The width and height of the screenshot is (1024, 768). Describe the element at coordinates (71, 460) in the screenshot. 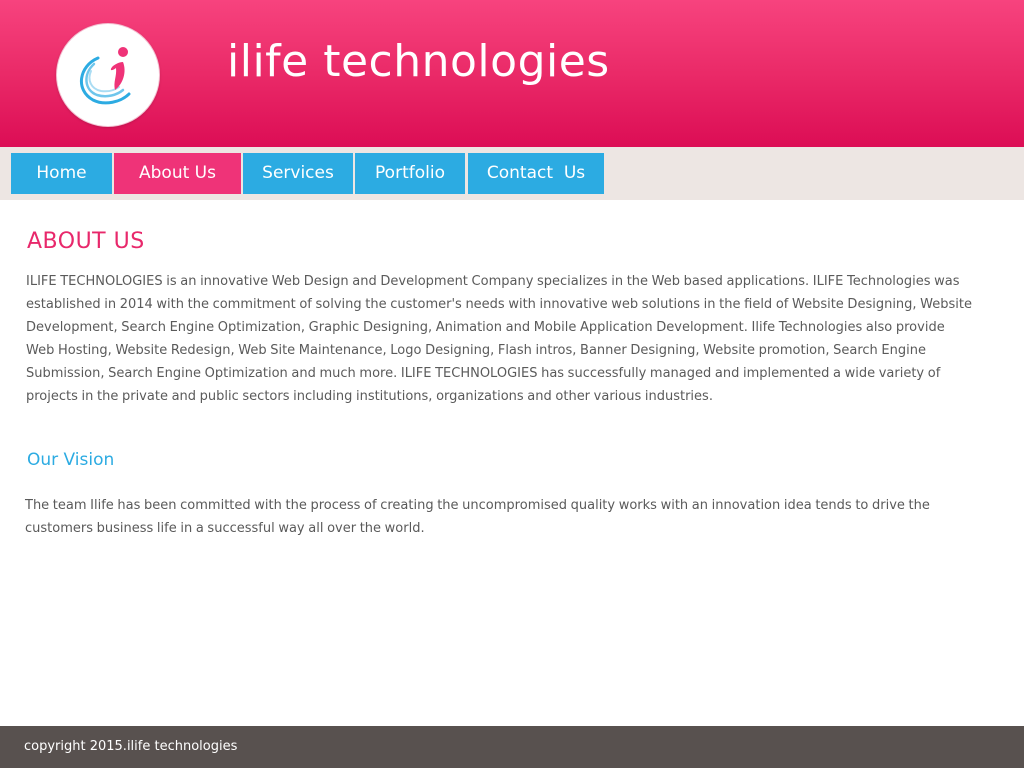

I see `vision-heading: Our Vision` at that location.